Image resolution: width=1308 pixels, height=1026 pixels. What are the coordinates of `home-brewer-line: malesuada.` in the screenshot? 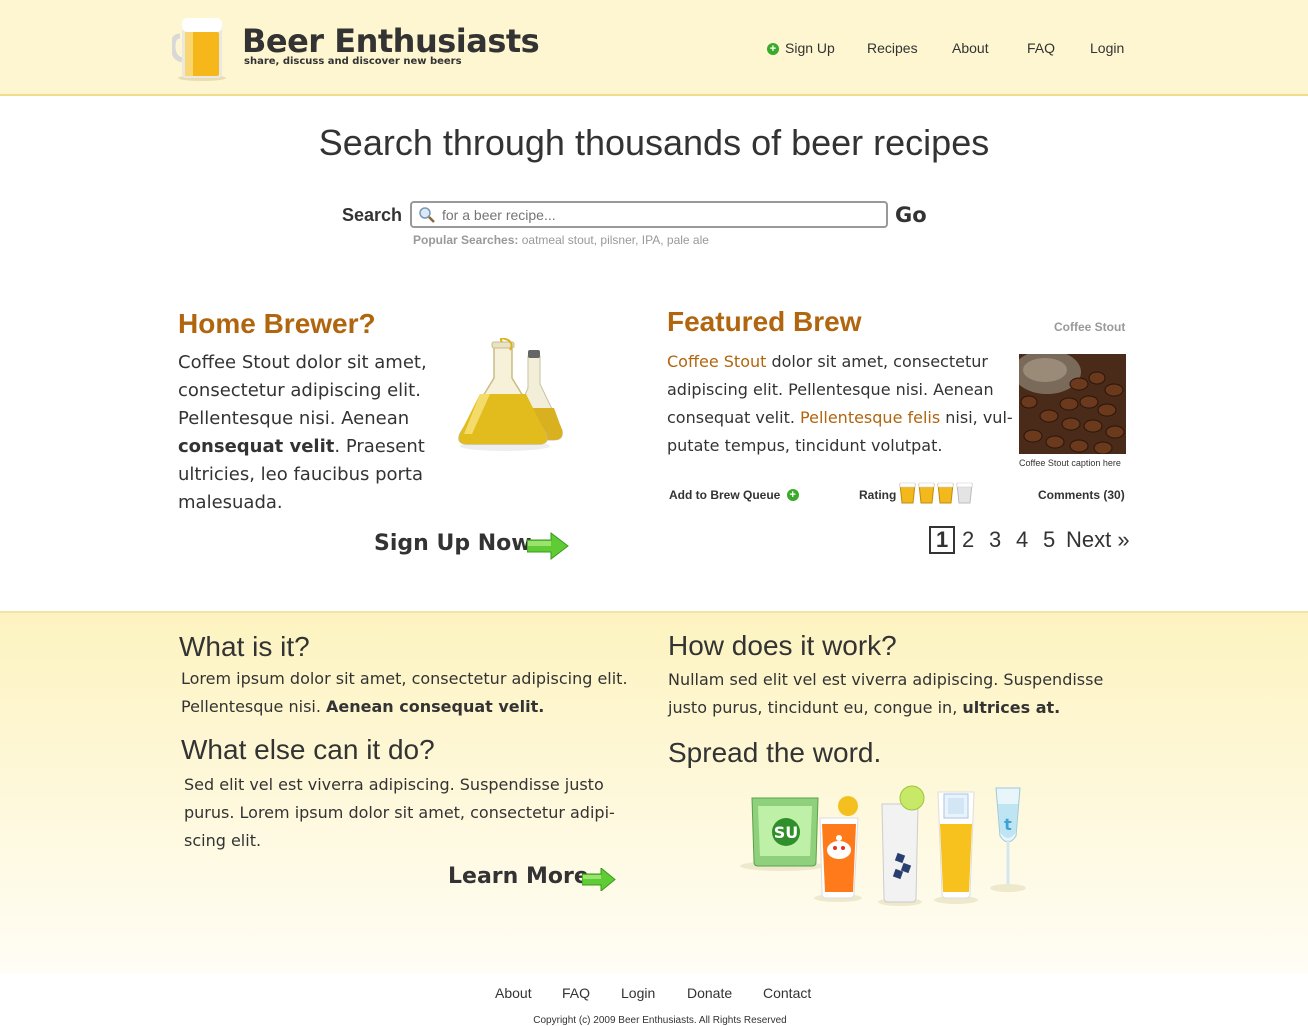 It's located at (230, 502).